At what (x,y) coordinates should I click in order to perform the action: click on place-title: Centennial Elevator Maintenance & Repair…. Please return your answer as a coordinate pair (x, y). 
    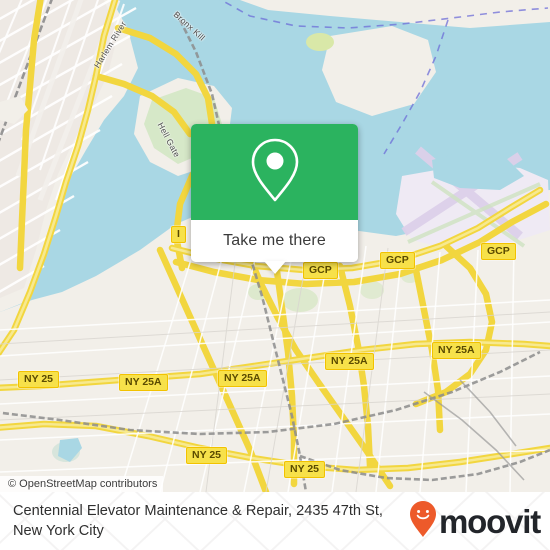
    Looking at the image, I should click on (198, 521).